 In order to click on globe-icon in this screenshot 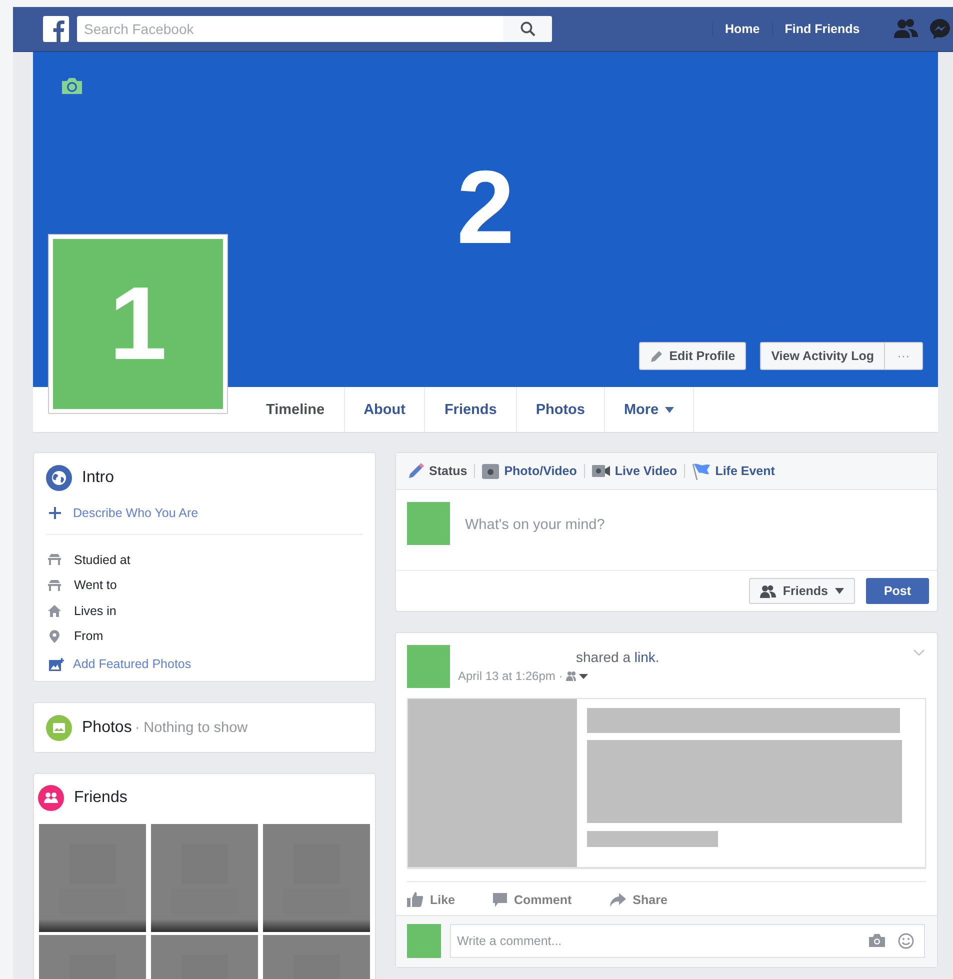, I will do `click(59, 478)`.